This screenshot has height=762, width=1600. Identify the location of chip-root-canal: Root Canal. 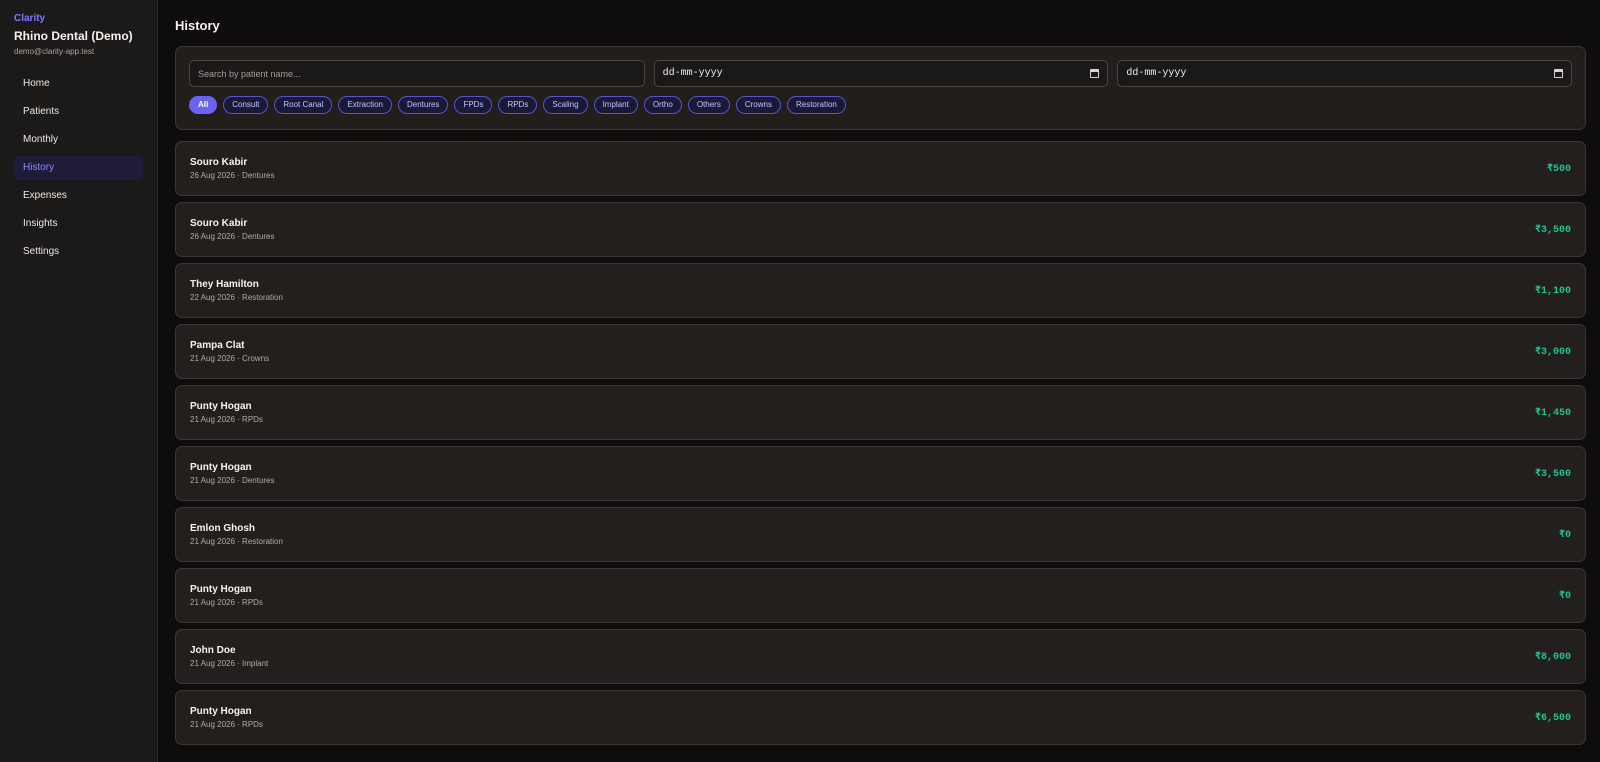
(303, 105).